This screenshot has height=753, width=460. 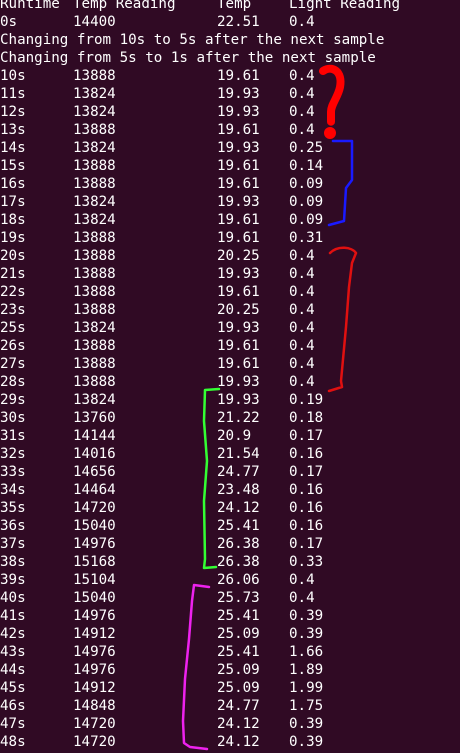 I want to click on cell-runtime: 46s, so click(x=13, y=706).